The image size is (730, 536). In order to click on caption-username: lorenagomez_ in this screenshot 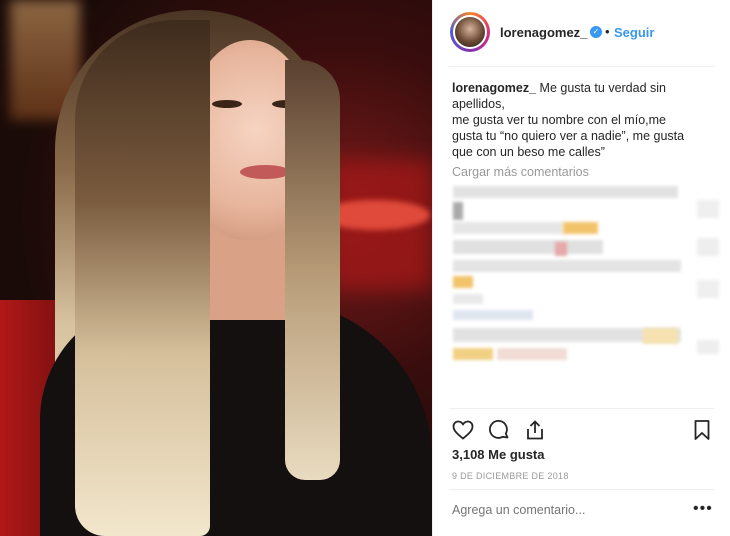, I will do `click(494, 88)`.